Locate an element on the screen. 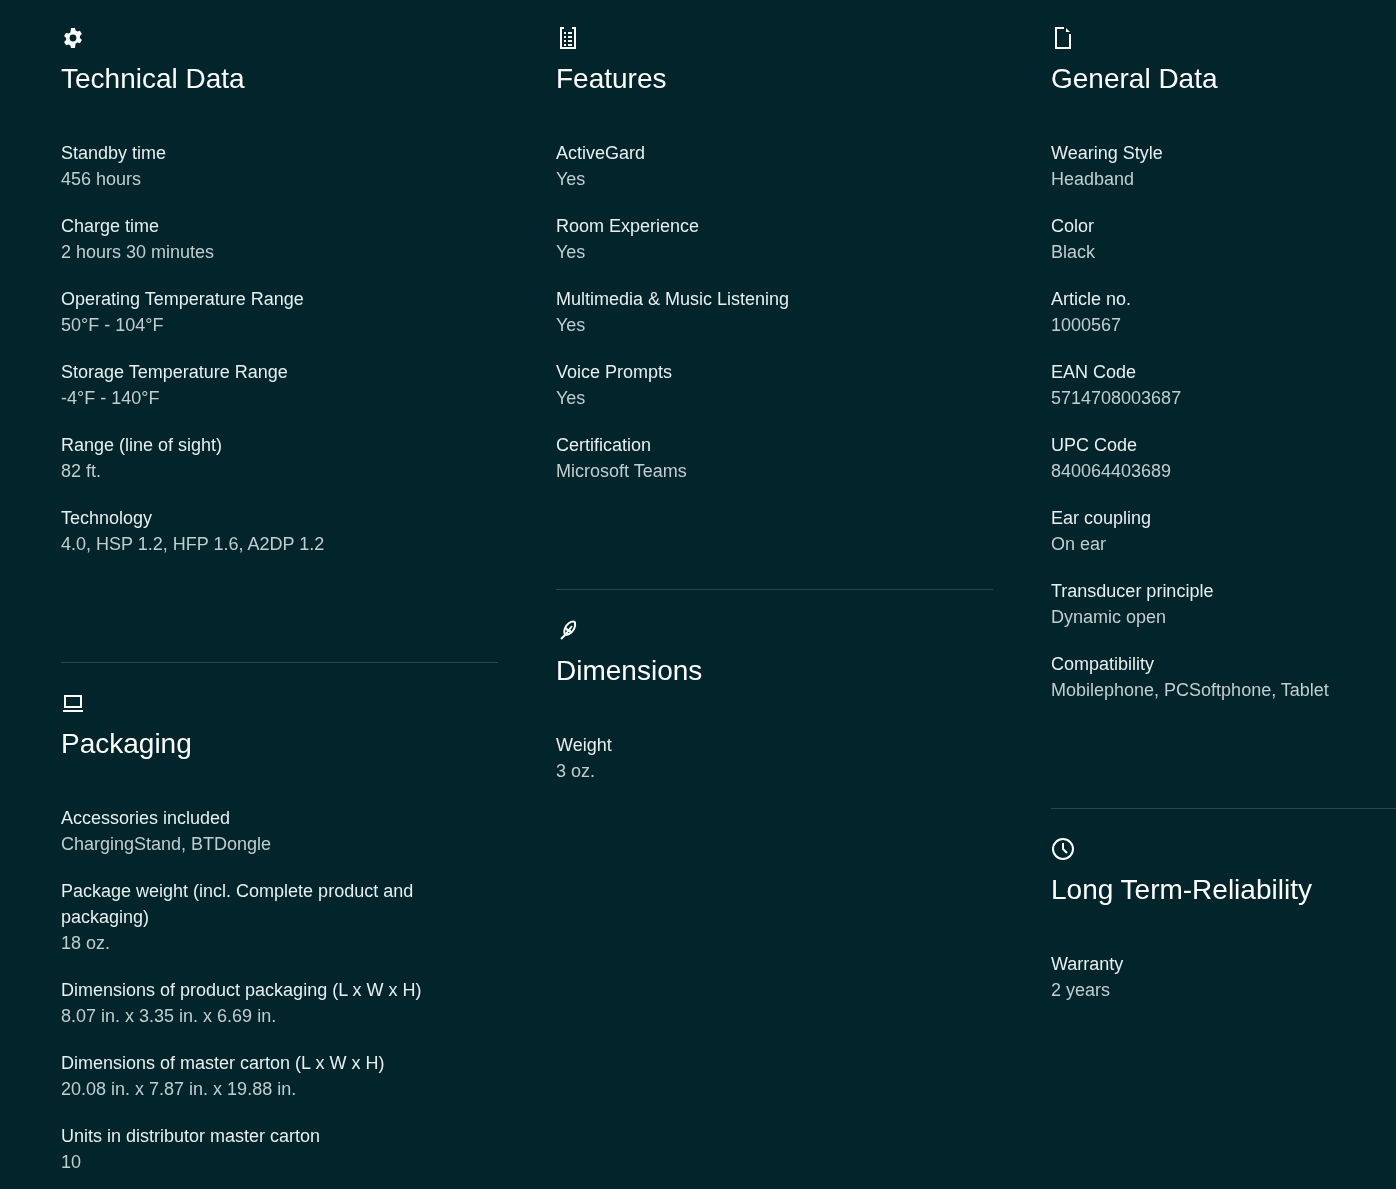 The height and width of the screenshot is (1189, 1396). spec-value: 18 oz. is located at coordinates (86, 943).